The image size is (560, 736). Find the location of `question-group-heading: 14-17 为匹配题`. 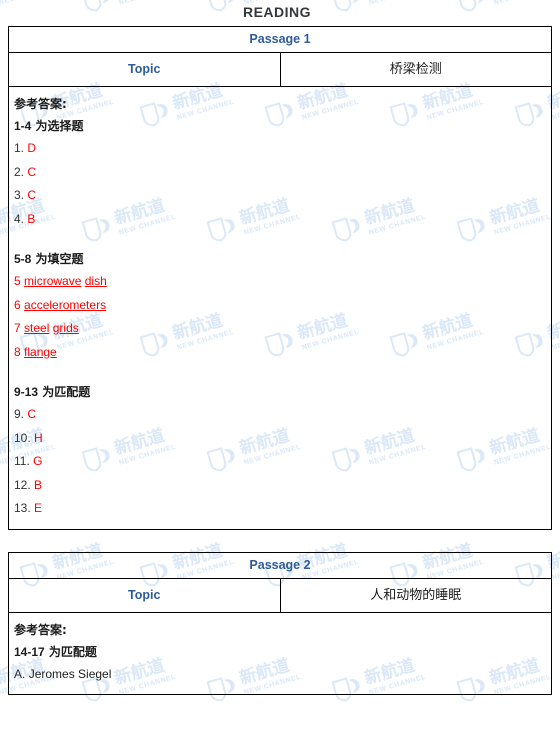

question-group-heading: 14-17 为匹配题 is located at coordinates (282, 652).